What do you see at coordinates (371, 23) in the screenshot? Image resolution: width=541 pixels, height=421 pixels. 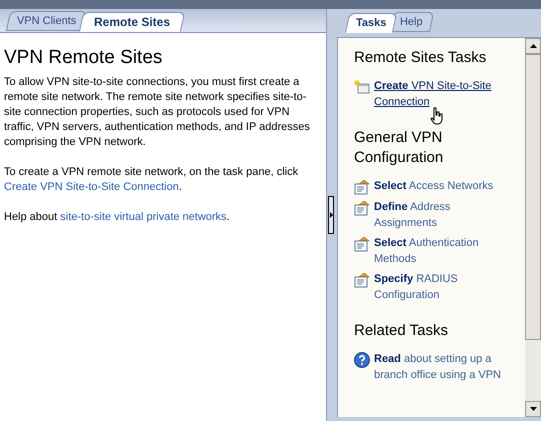 I see `tab: Tasks` at bounding box center [371, 23].